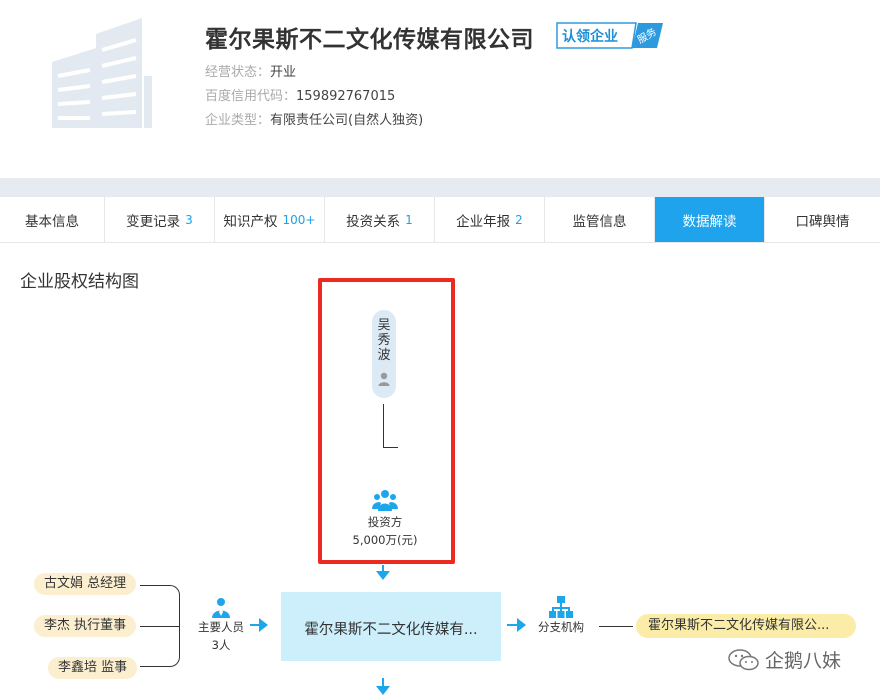 The image size is (880, 696). What do you see at coordinates (221, 627) in the screenshot?
I see `staff-label: 主要人员` at bounding box center [221, 627].